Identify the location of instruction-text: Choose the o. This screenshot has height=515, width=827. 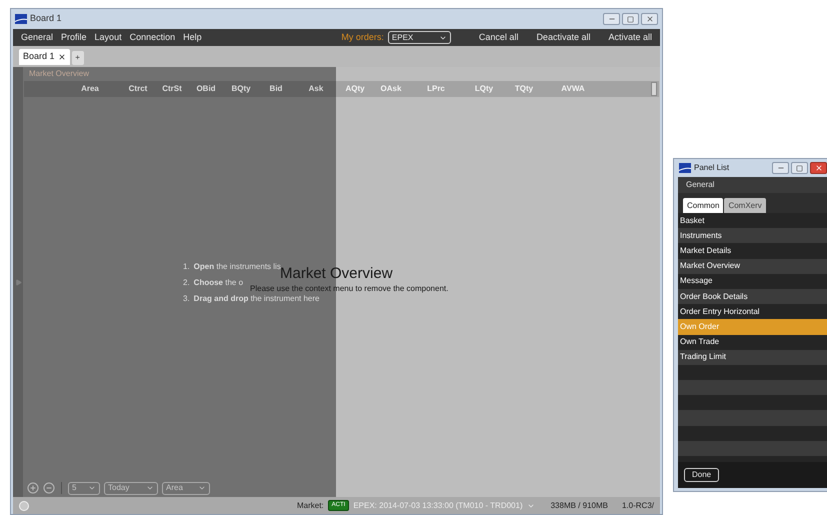
(219, 283).